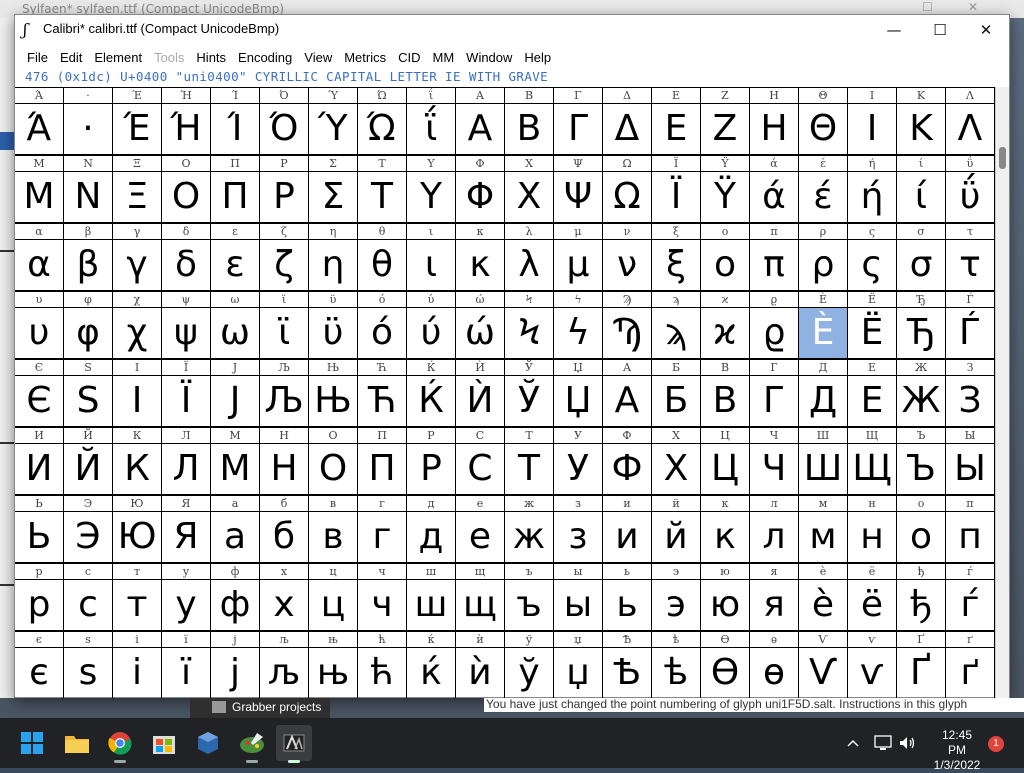  Describe the element at coordinates (774, 598) in the screenshot. I see `glyph-cell: яя` at that location.